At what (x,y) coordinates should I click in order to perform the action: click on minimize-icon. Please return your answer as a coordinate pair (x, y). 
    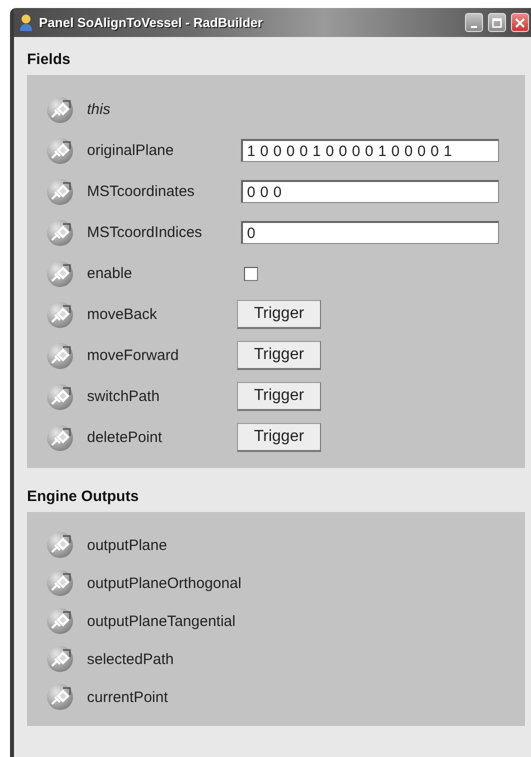
    Looking at the image, I should click on (474, 27).